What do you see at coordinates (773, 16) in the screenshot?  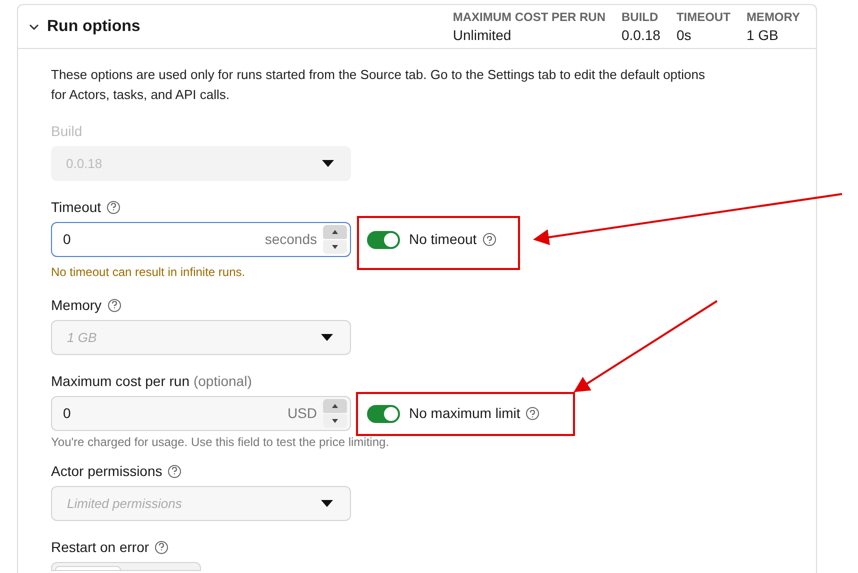 I see `stat-label: MEMORY` at bounding box center [773, 16].